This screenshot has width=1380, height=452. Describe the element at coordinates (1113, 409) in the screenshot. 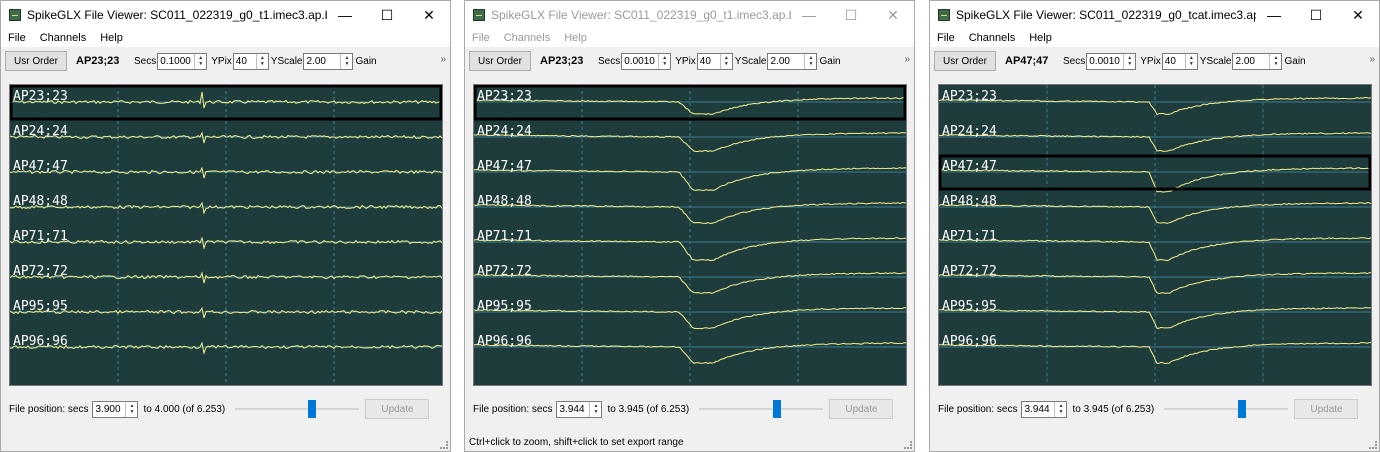

I see `file-range-text: to 3.945 (of 6.253)` at that location.